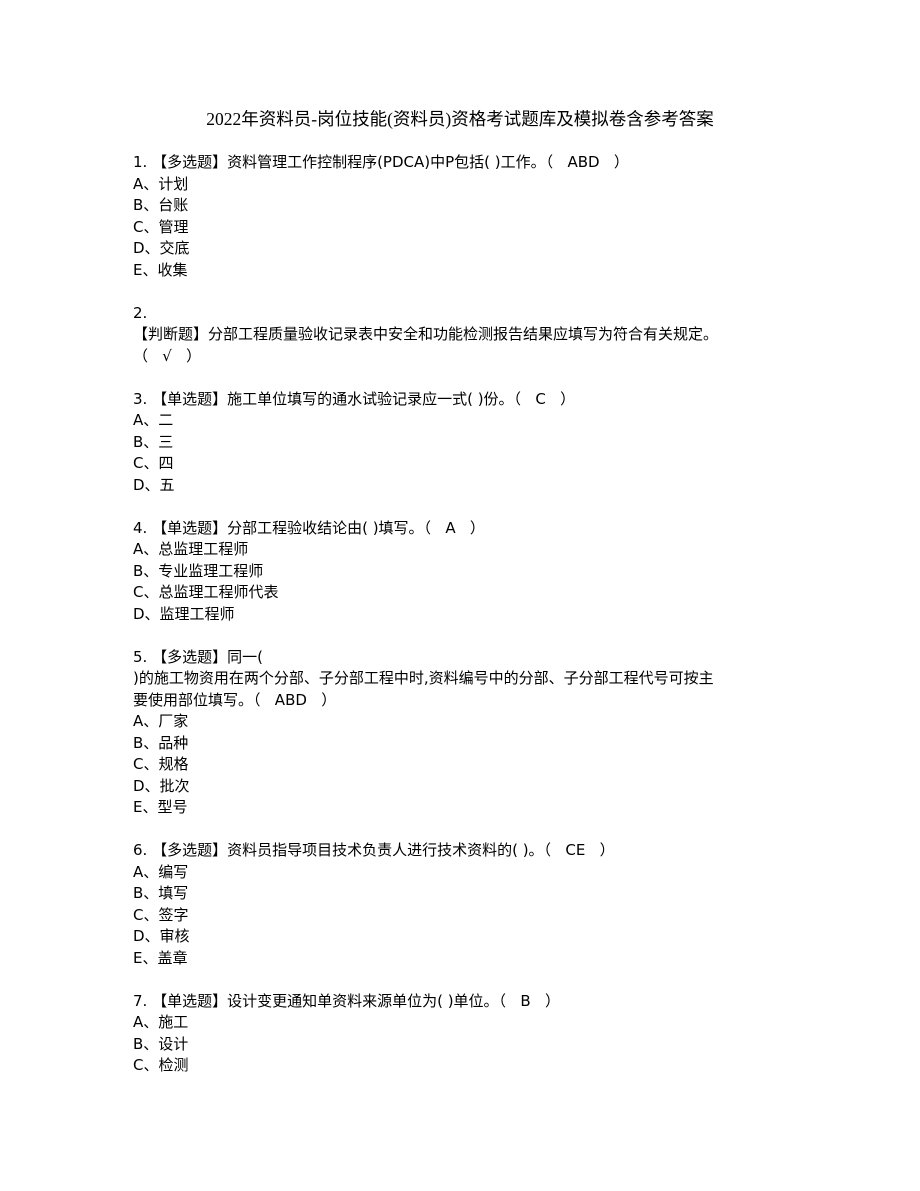  What do you see at coordinates (153, 463) in the screenshot?
I see `question-option: C、四` at bounding box center [153, 463].